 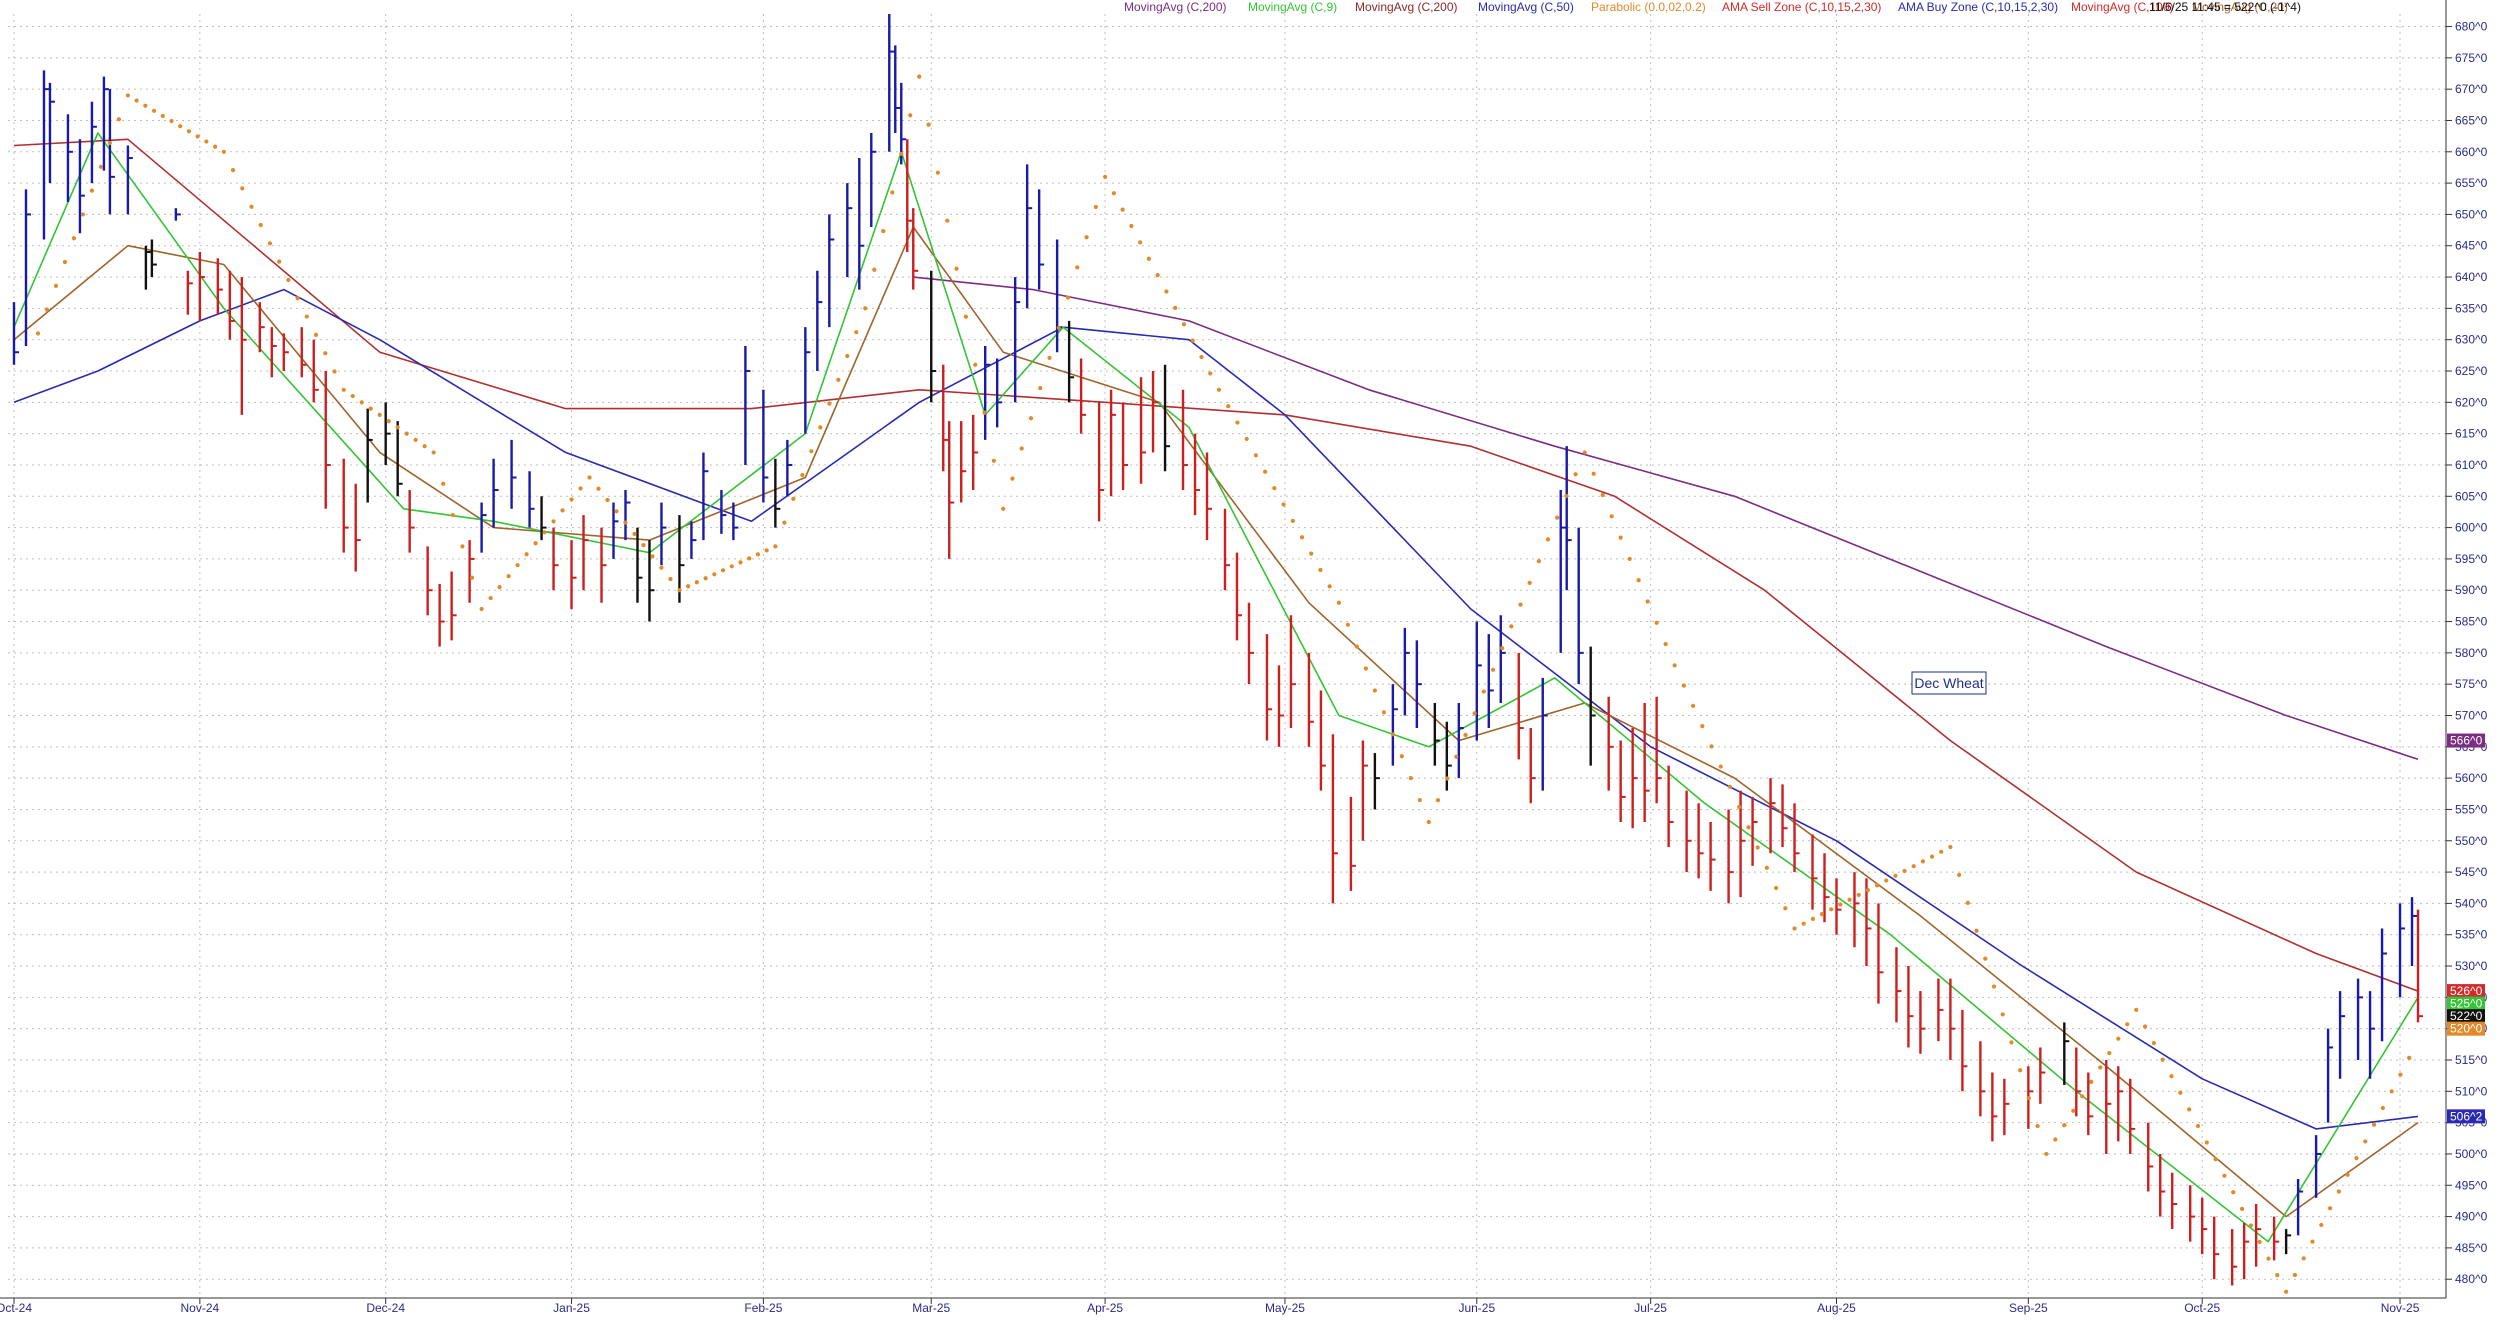 I want to click on x-tick-label: Oct-25, so click(x=2202, y=1308).